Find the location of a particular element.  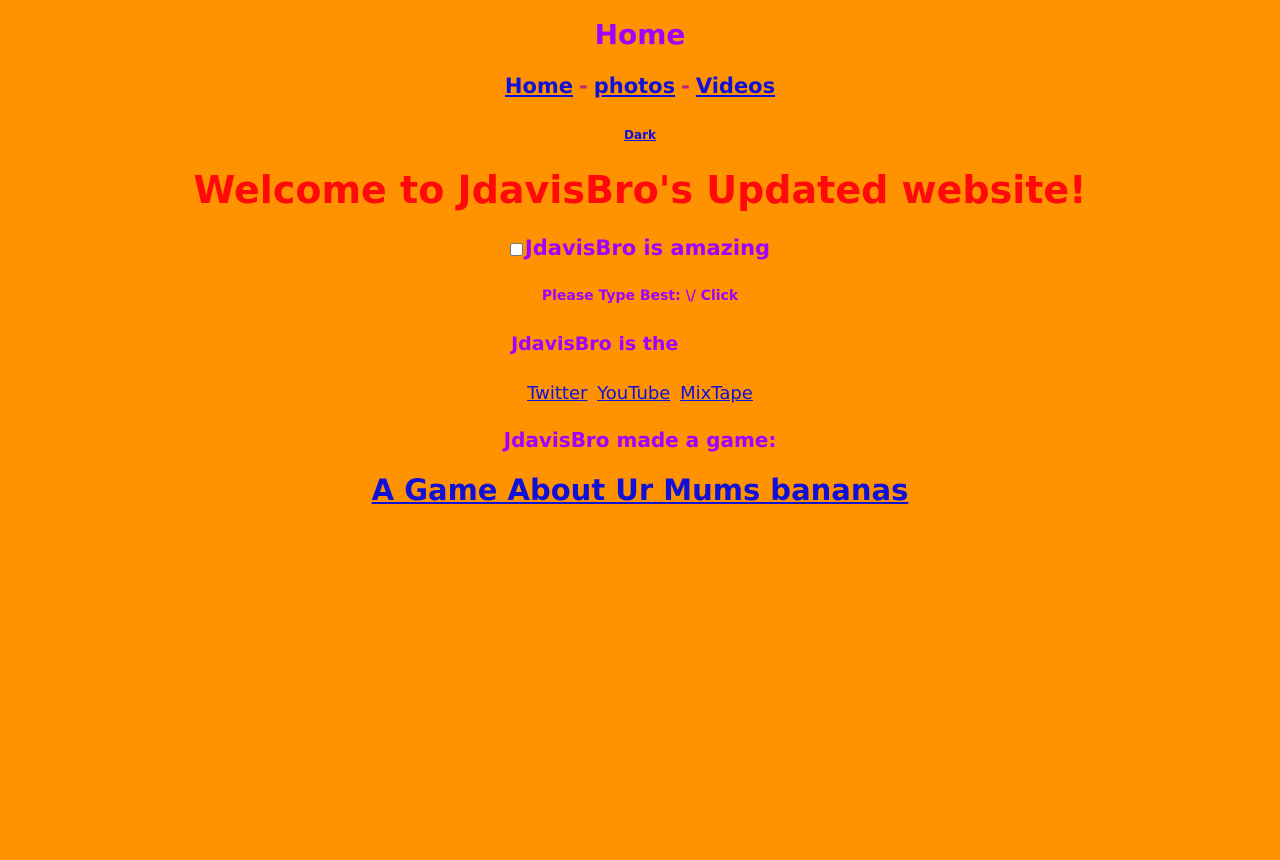

dark-mode-link: Dark is located at coordinates (640, 135).